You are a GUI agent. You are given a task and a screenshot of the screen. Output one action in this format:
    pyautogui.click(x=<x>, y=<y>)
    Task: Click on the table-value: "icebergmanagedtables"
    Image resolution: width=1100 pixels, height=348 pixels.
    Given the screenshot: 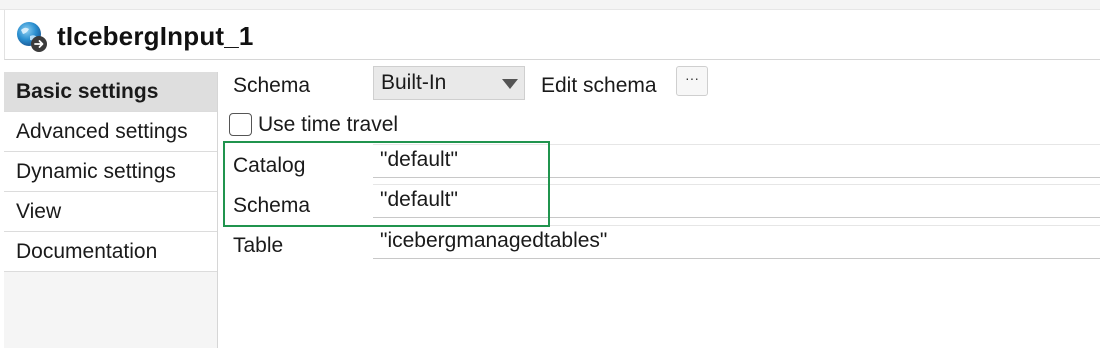 What is the action you would take?
    pyautogui.click(x=494, y=240)
    